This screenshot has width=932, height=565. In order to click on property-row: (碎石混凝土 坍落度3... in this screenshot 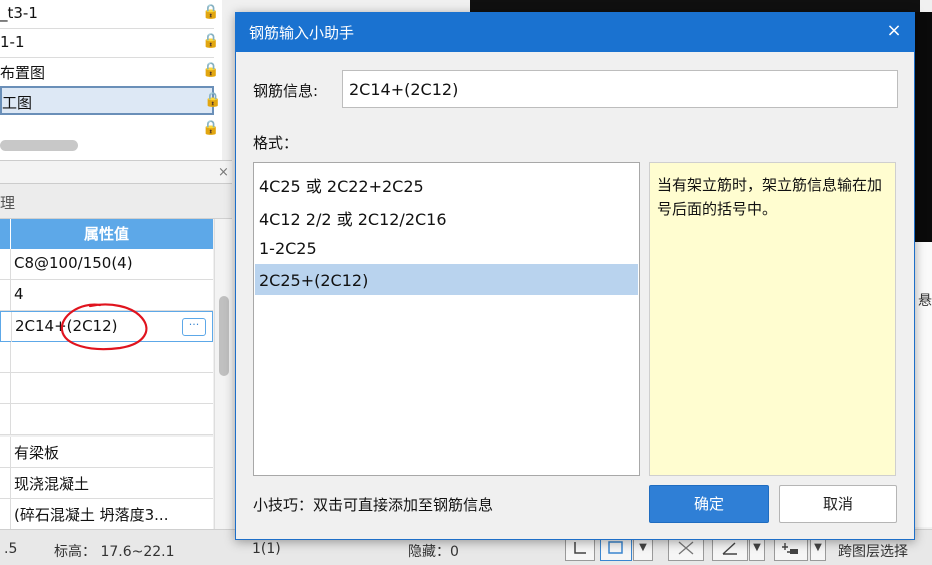, I will do `click(106, 514)`.